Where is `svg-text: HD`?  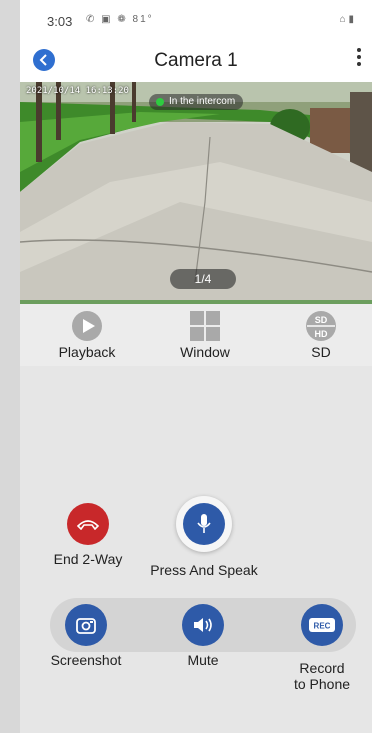 svg-text: HD is located at coordinates (321, 334).